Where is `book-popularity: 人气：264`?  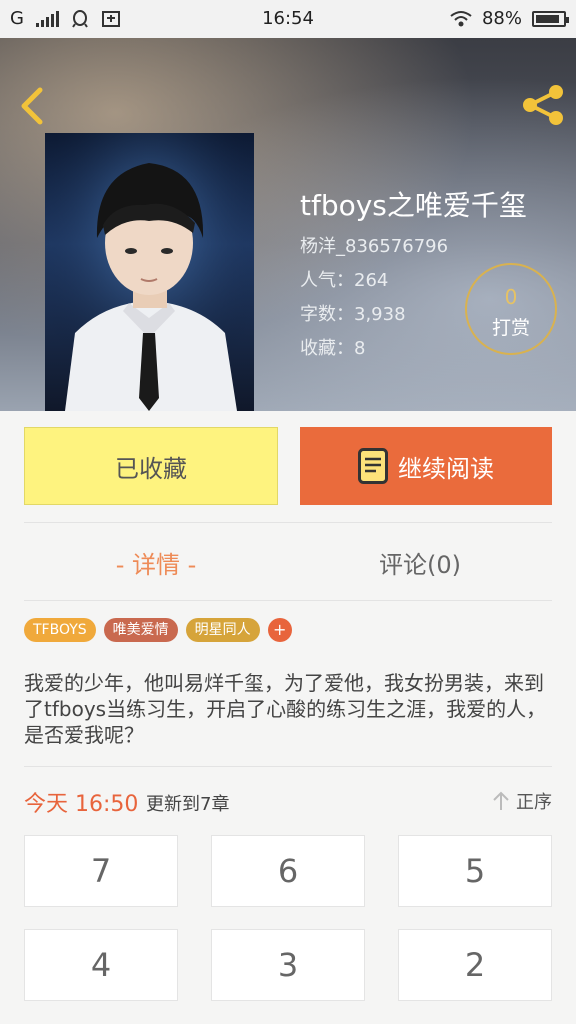
book-popularity: 人气：264 is located at coordinates (344, 280).